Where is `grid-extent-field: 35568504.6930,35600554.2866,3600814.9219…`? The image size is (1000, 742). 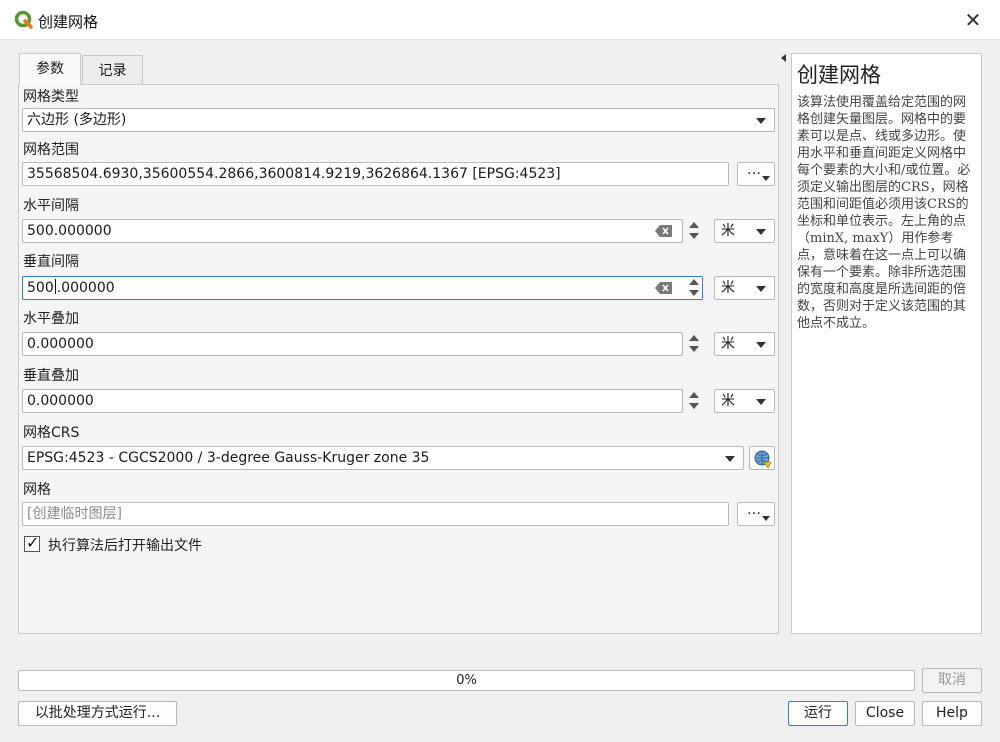 grid-extent-field: 35568504.6930,35600554.2866,3600814.9219… is located at coordinates (375, 174).